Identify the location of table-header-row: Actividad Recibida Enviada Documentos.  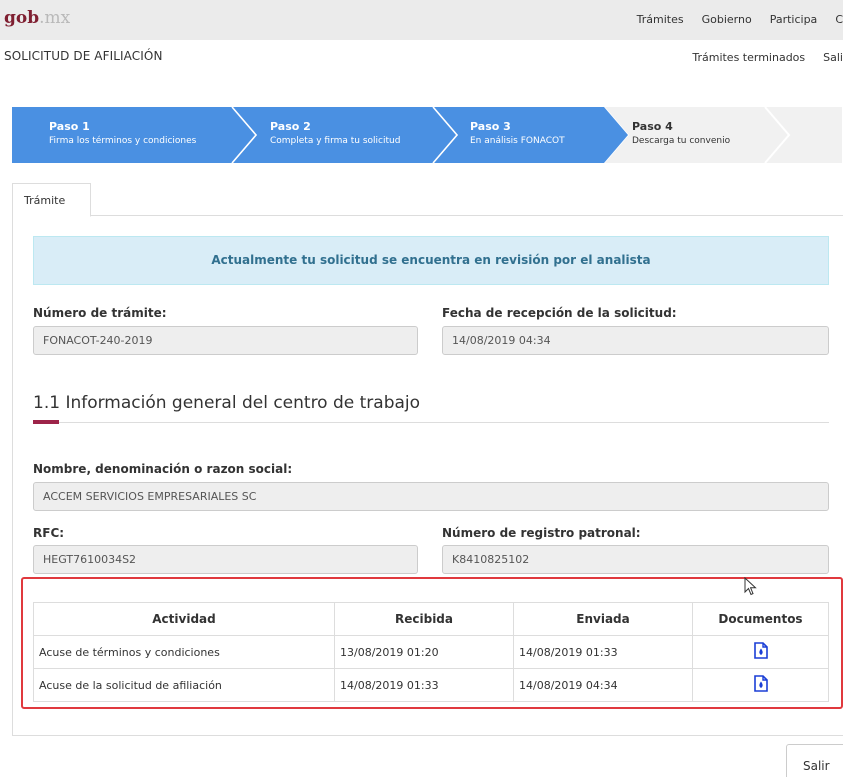
(431, 619).